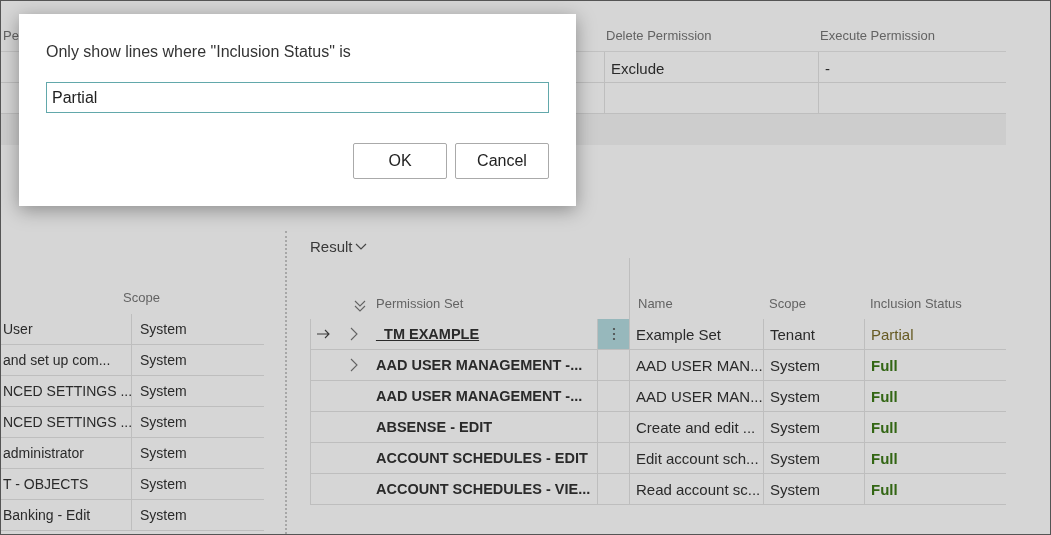 This screenshot has width=1051, height=535. What do you see at coordinates (696, 288) in the screenshot?
I see `column-header: Name` at bounding box center [696, 288].